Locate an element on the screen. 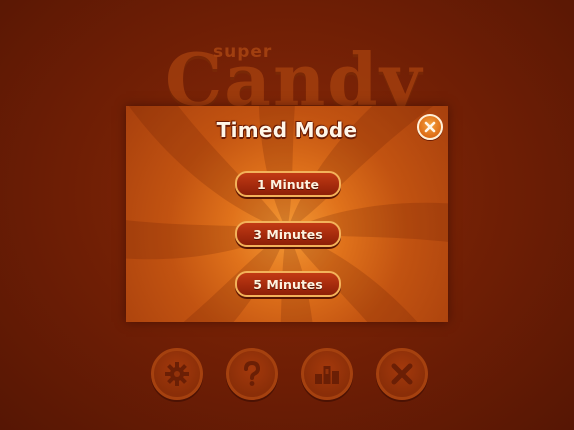 The height and width of the screenshot is (430, 574). bottom-menu-bar is located at coordinates (287, 376).